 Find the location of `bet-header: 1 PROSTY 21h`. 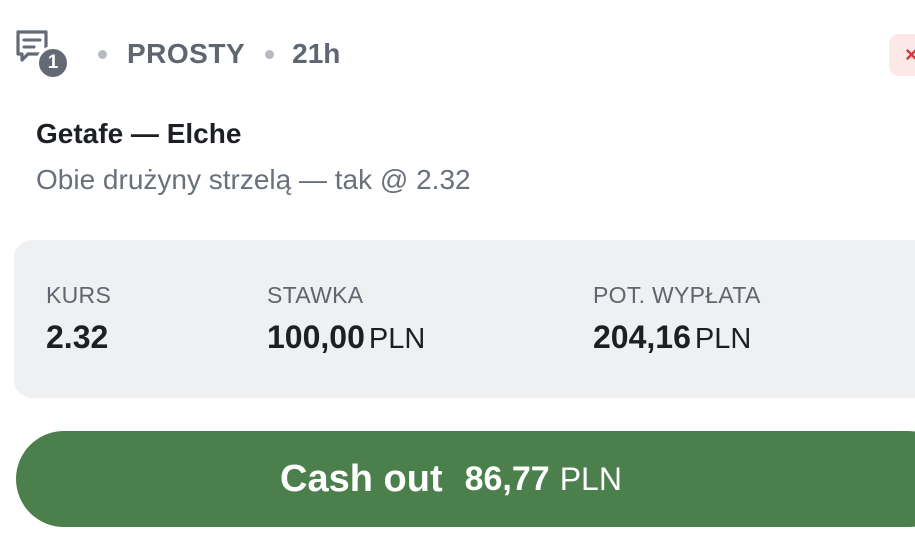

bet-header: 1 PROSTY 21h is located at coordinates (177, 54).